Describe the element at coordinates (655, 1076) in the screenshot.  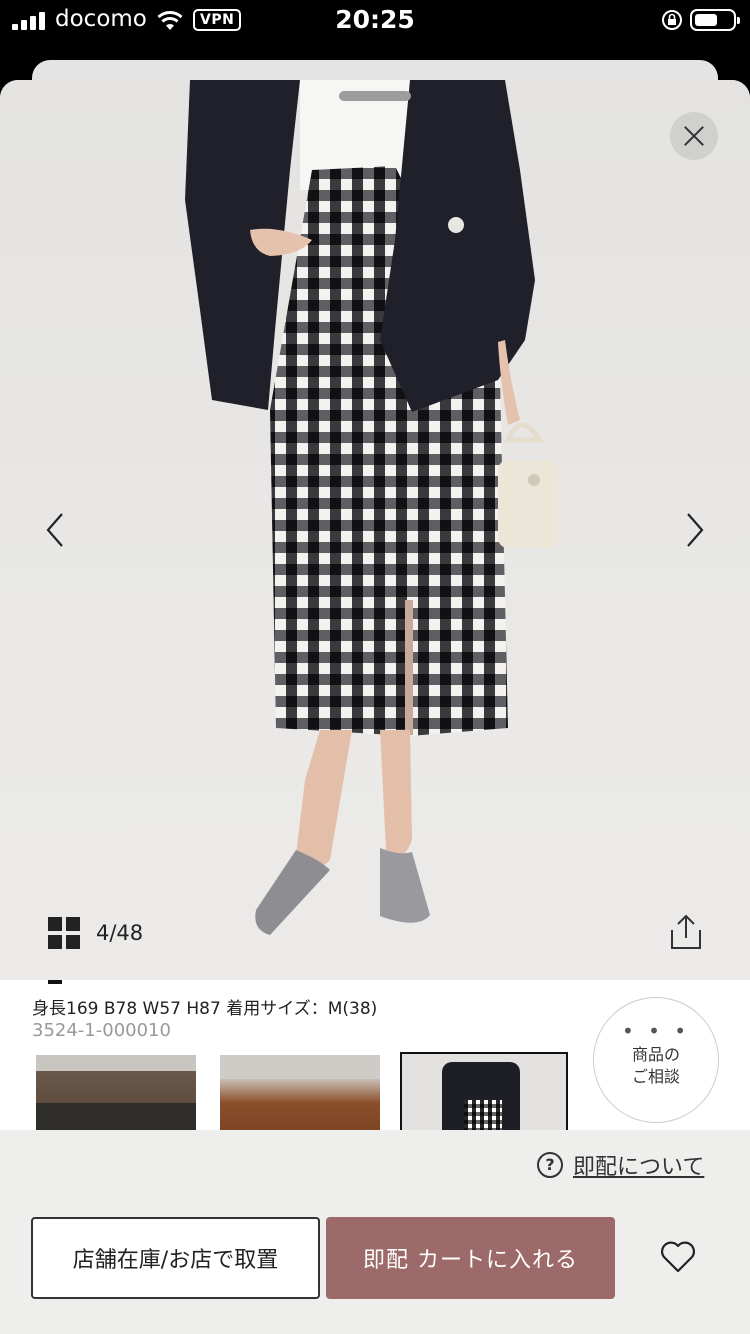
I see `consult-label-line2: ご相談` at that location.